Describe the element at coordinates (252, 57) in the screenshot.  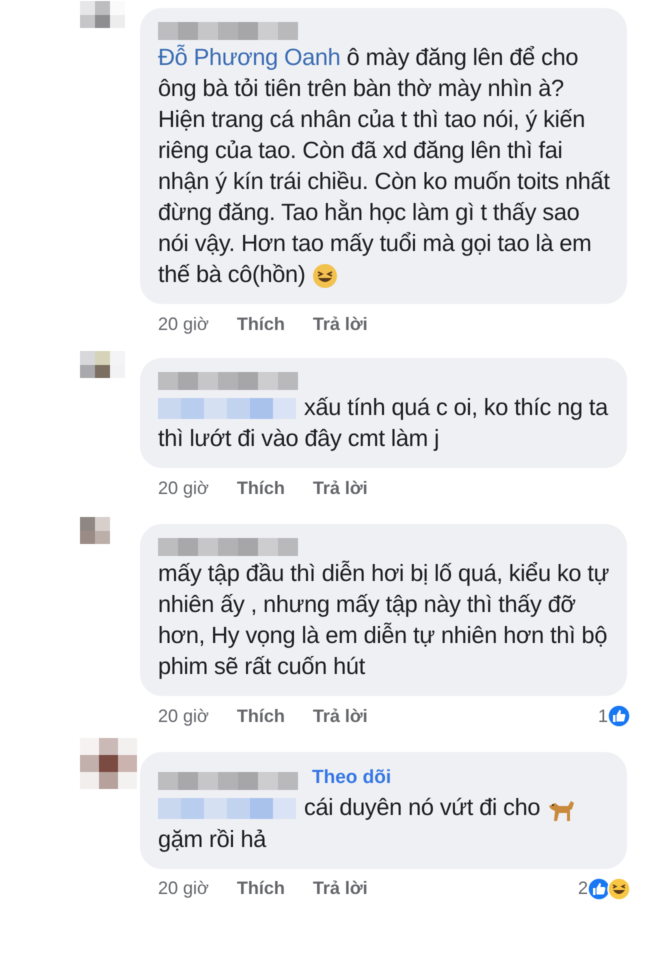
I see `mention-link: Đỗ Phương Oanh` at that location.